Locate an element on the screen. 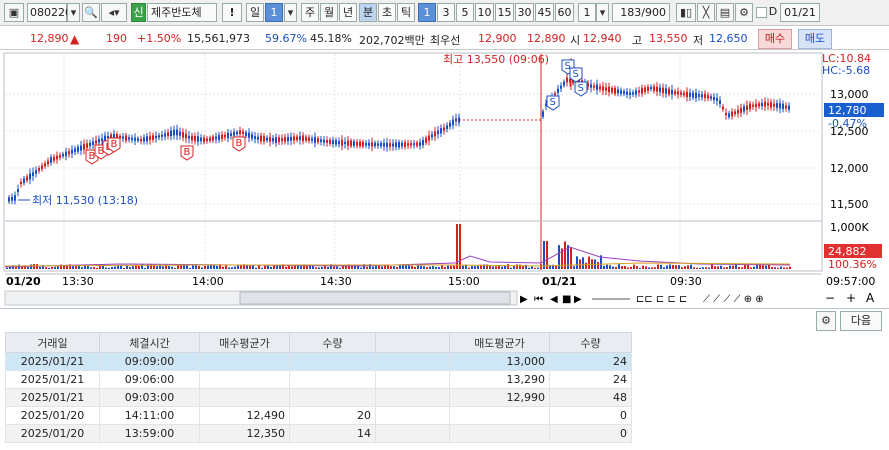 The width and height of the screenshot is (889, 450). cell-buy-avg: 12,490 is located at coordinates (244, 415).